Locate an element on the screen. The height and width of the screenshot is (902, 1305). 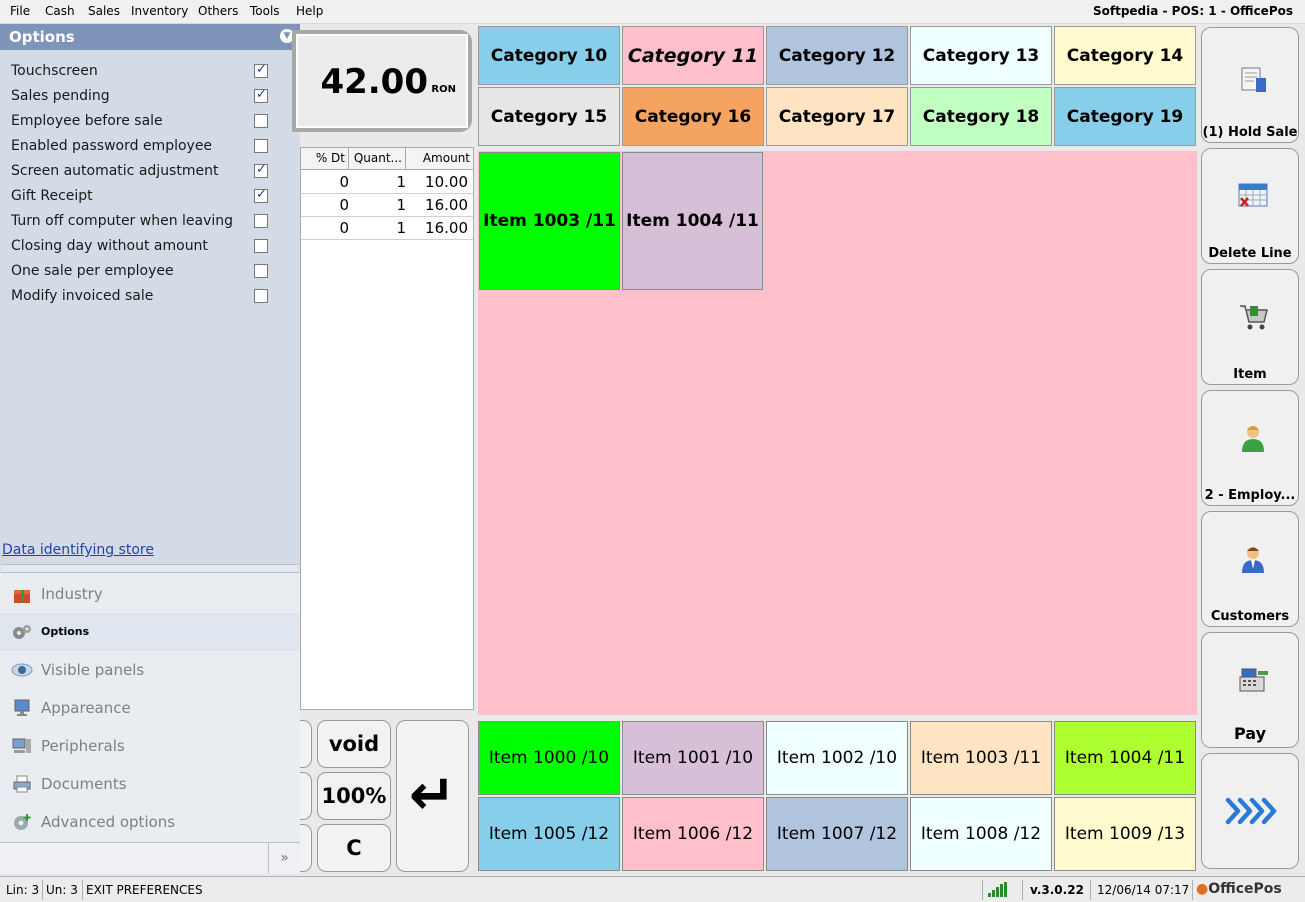
quick-item-button: Item 1002 /10 is located at coordinates (837, 758).